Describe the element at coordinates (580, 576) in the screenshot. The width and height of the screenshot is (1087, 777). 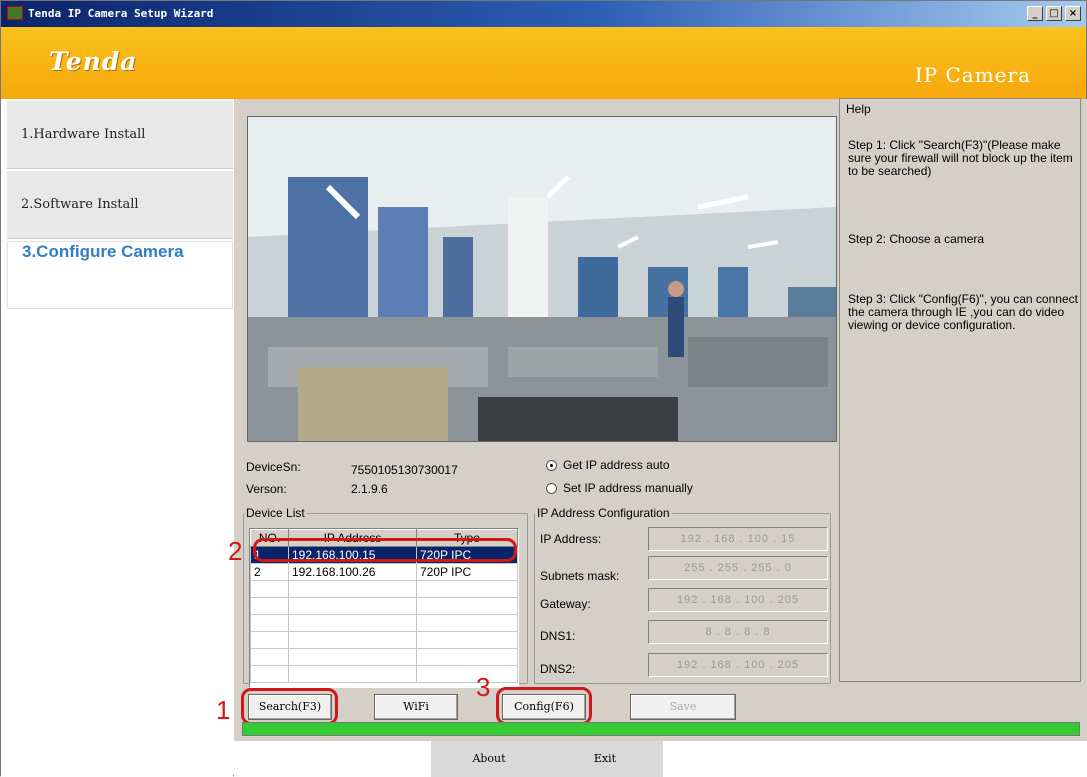
I see `subnet-mask-label: Subnets mask:` at that location.